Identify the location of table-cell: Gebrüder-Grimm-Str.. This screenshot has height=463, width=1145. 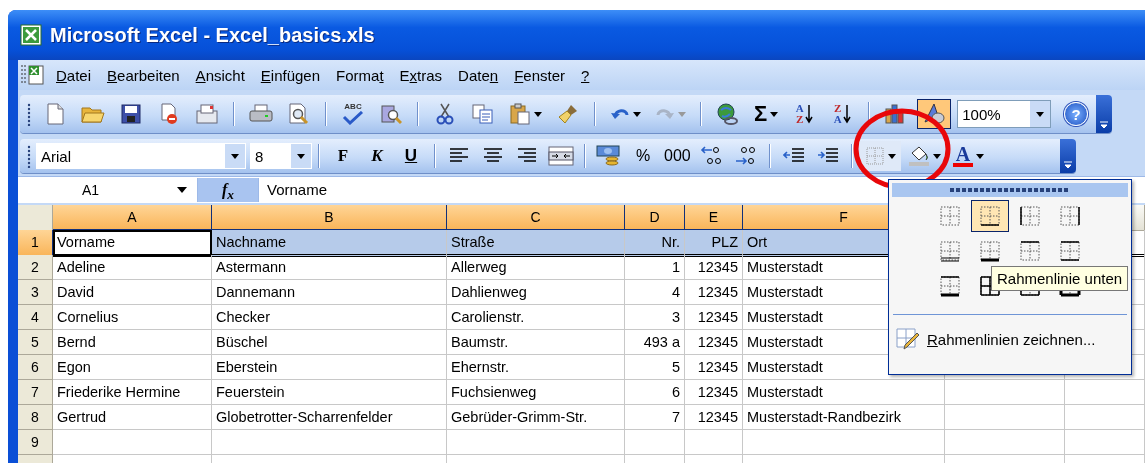
(536, 417).